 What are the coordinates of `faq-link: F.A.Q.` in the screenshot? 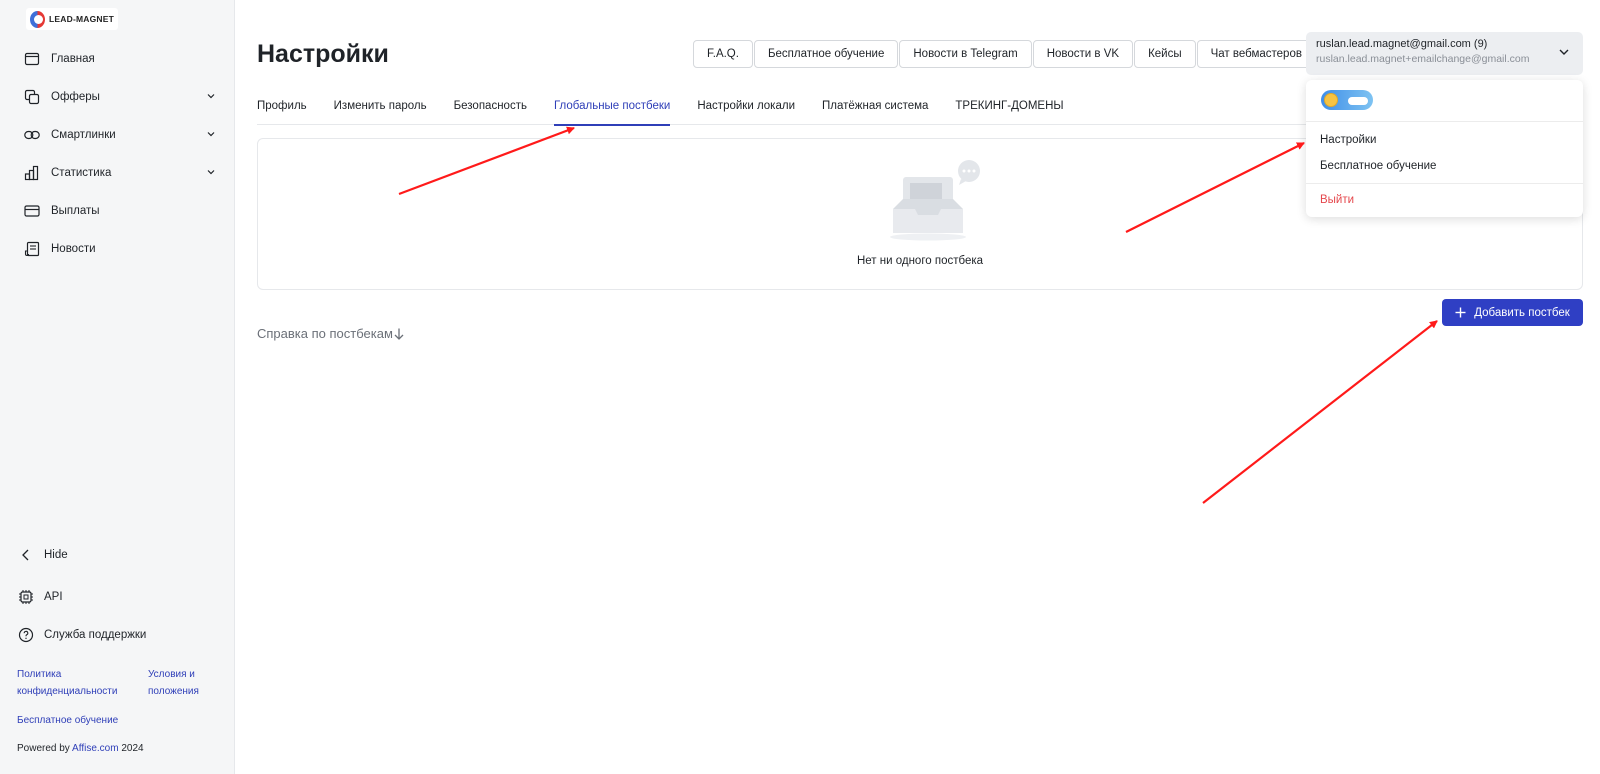 It's located at (723, 54).